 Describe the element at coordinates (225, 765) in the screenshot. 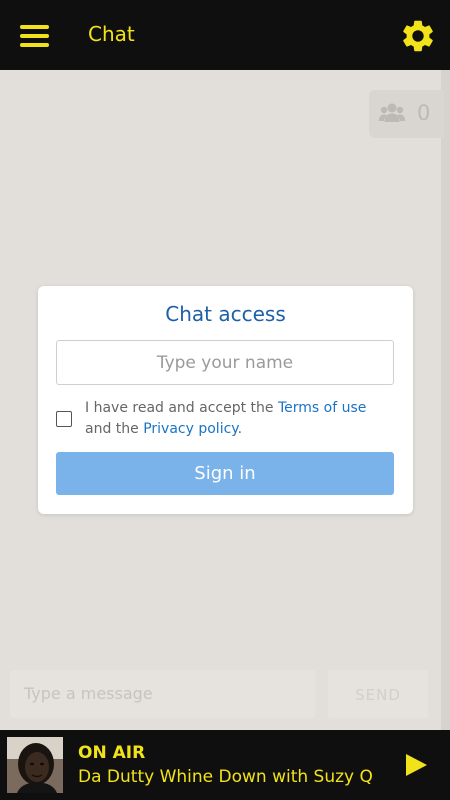

I see `now-playing-bar: ON AIR Da Dutty Whine Down with Suzy Q` at that location.